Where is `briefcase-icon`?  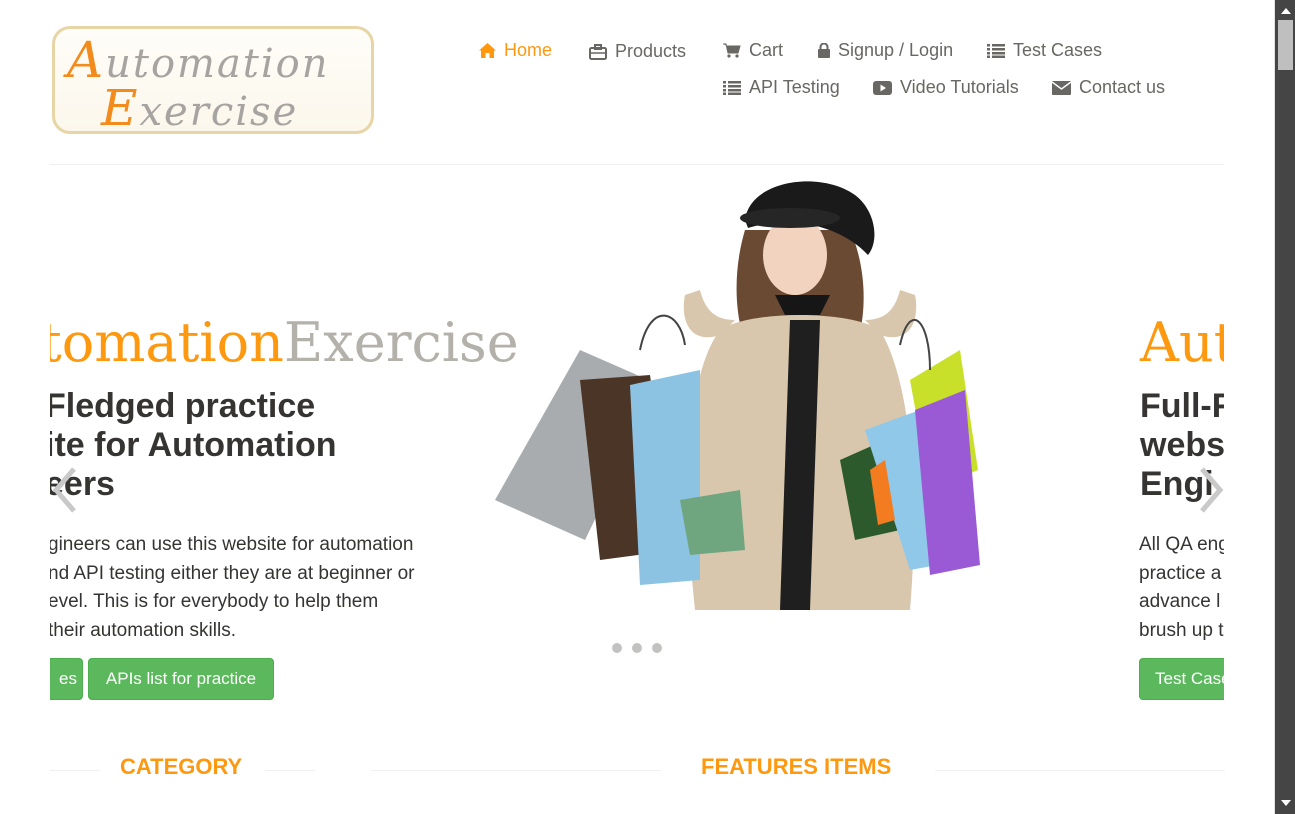
briefcase-icon is located at coordinates (598, 51).